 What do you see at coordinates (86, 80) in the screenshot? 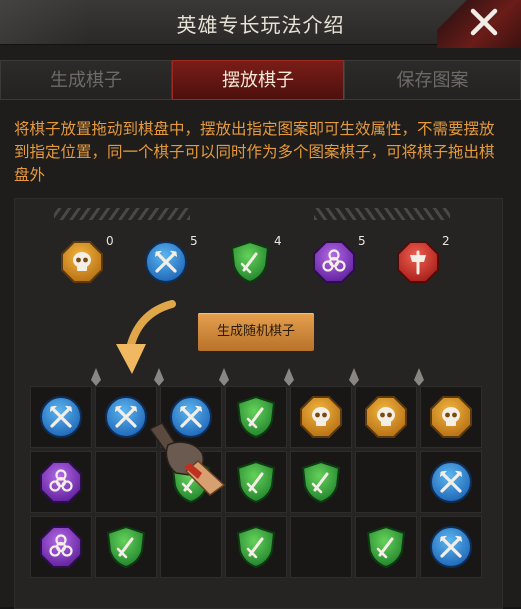
I see `tab-generate: 生成棋子` at bounding box center [86, 80].